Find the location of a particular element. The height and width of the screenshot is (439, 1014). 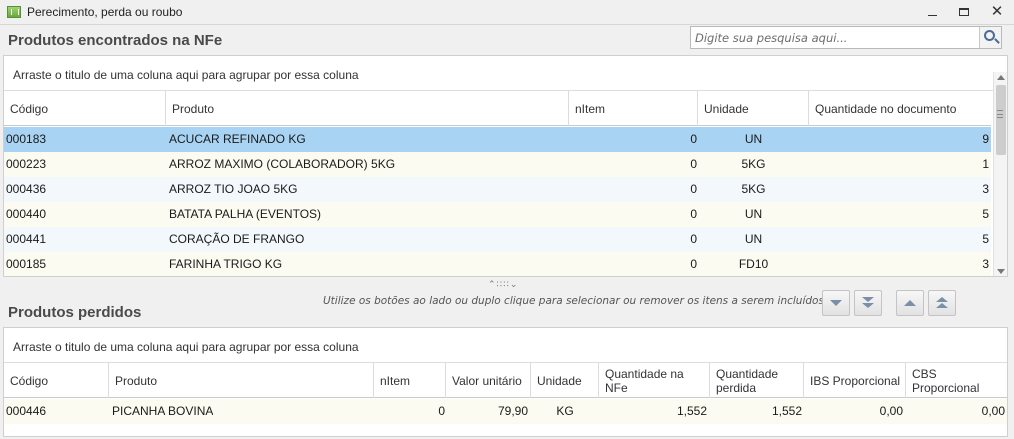

search-input is located at coordinates (835, 37).